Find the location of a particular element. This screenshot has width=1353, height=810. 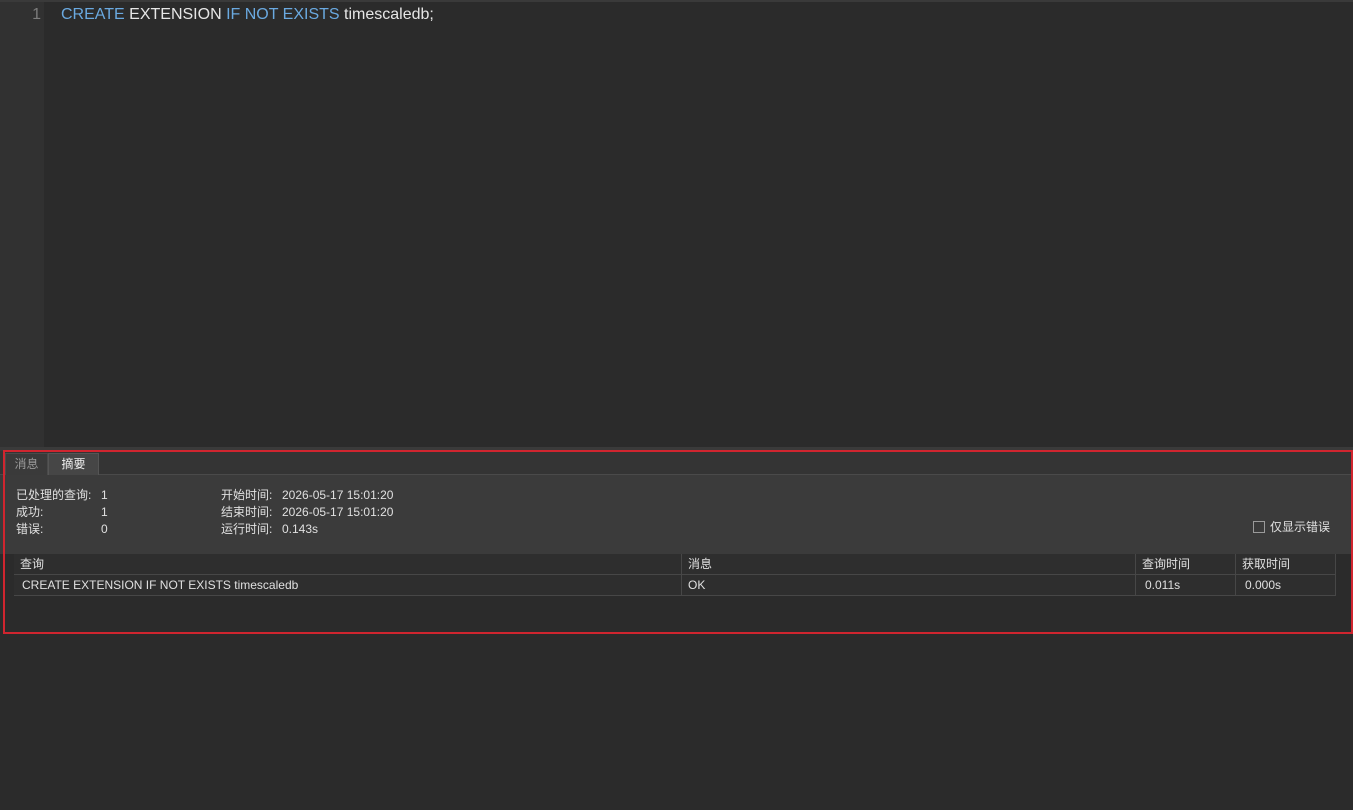

column-header-query-time: 查询时间 is located at coordinates (1186, 564).